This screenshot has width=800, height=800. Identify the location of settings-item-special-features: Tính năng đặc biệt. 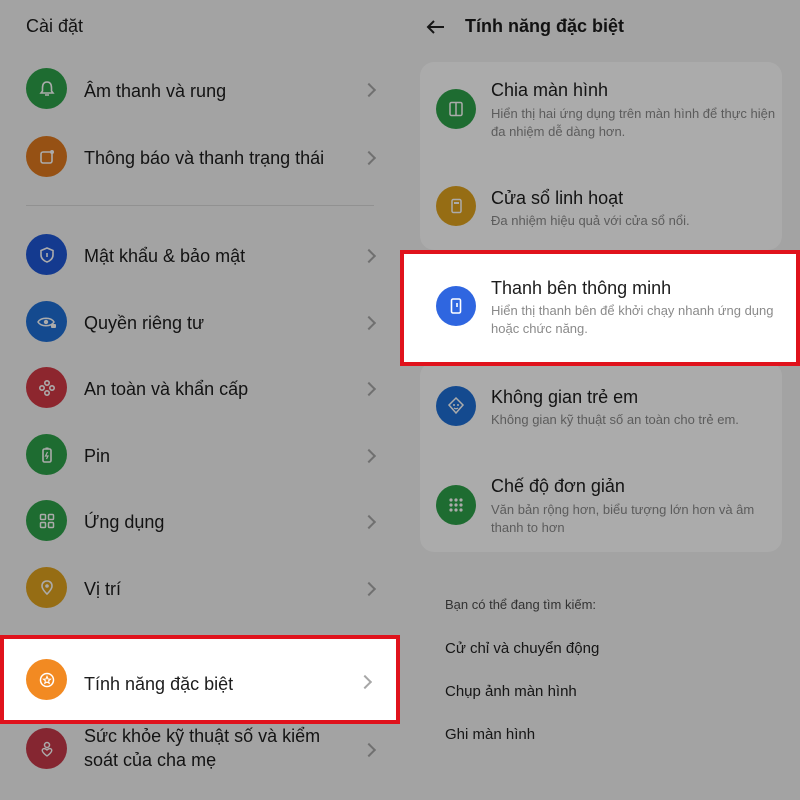
(200, 679).